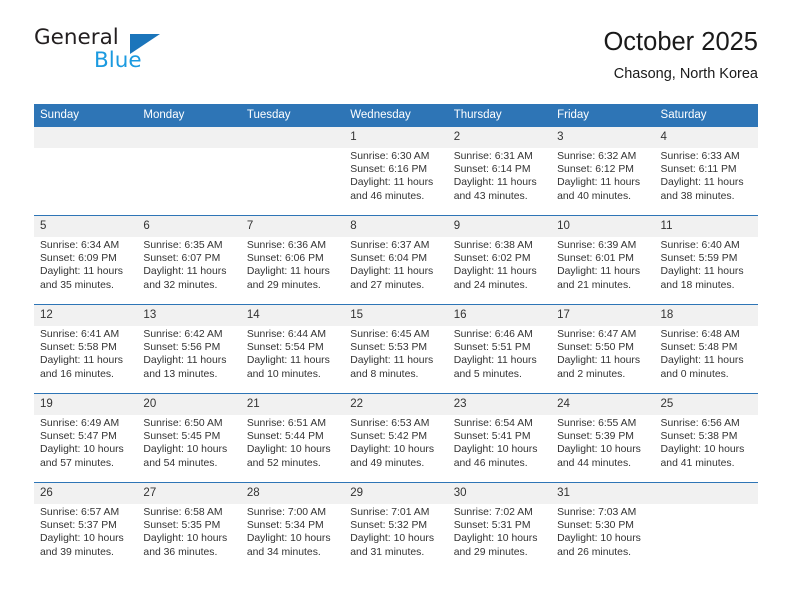 The image size is (792, 612). What do you see at coordinates (597, 156) in the screenshot?
I see `sunrise-text: Sunrise: 6:32 AM` at bounding box center [597, 156].